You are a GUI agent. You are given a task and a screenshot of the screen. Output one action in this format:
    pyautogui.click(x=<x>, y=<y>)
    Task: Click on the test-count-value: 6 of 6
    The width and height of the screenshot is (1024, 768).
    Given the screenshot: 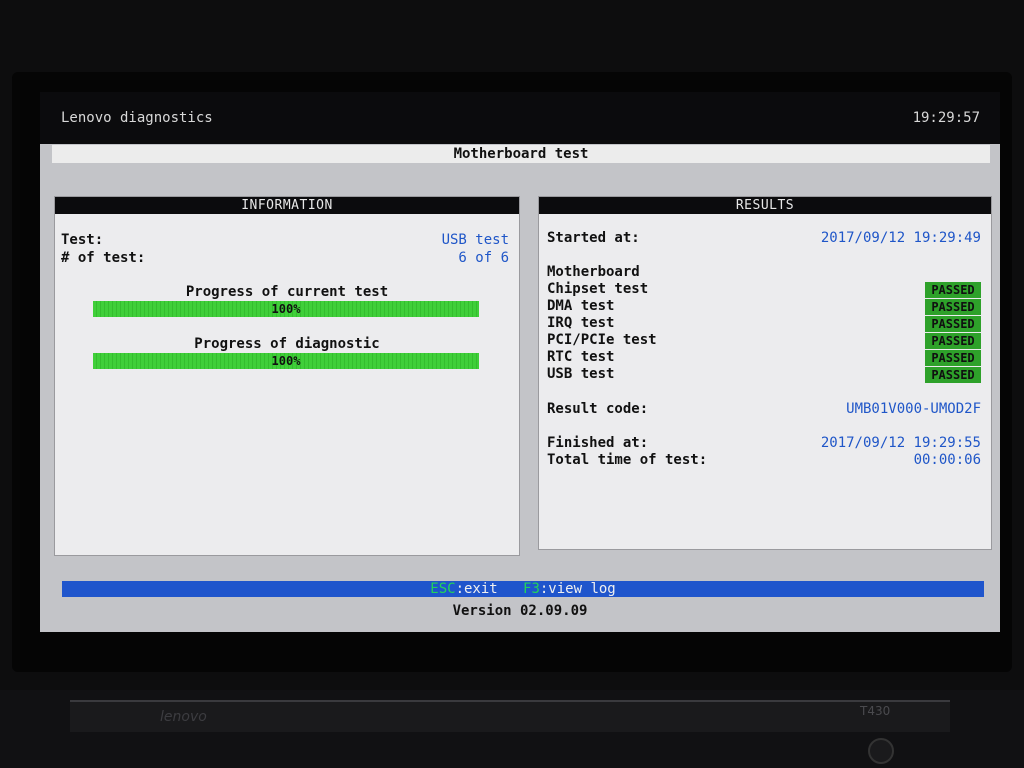 What is the action you would take?
    pyautogui.click(x=483, y=258)
    